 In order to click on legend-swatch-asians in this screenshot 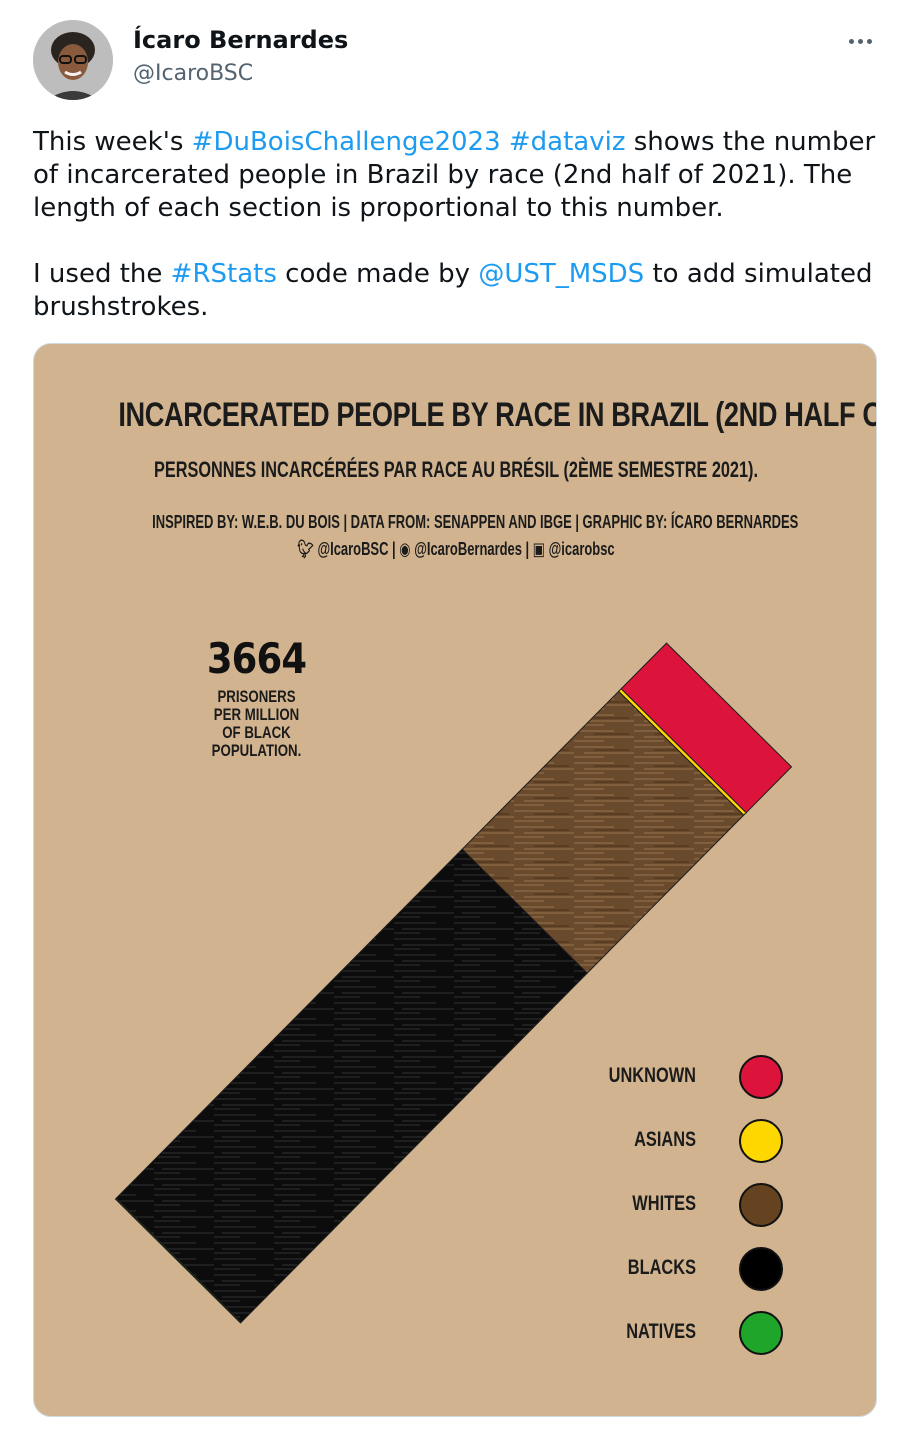, I will do `click(761, 1141)`.